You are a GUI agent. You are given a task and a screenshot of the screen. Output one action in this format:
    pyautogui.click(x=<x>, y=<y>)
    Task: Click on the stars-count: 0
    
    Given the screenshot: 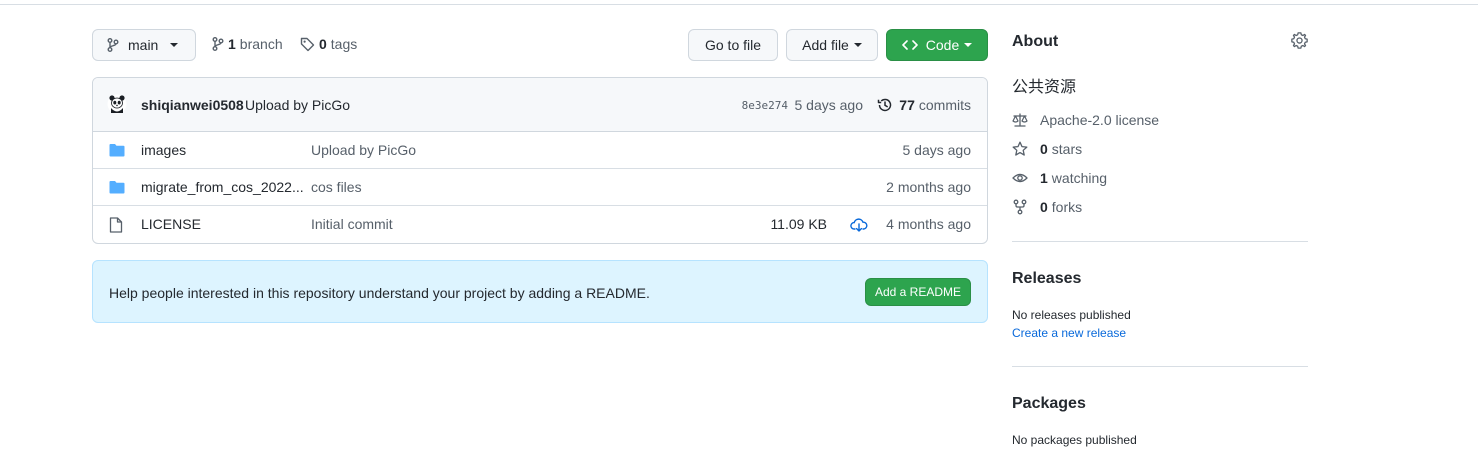 What is the action you would take?
    pyautogui.click(x=1044, y=149)
    